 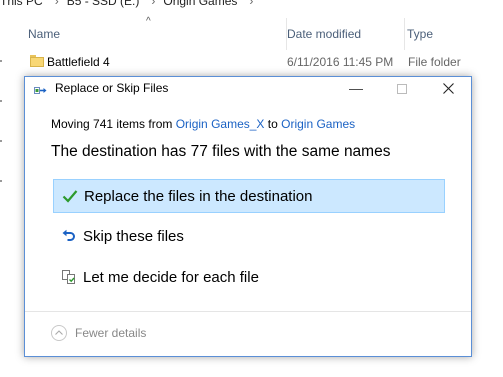 I want to click on maximize-button, so click(x=402, y=89).